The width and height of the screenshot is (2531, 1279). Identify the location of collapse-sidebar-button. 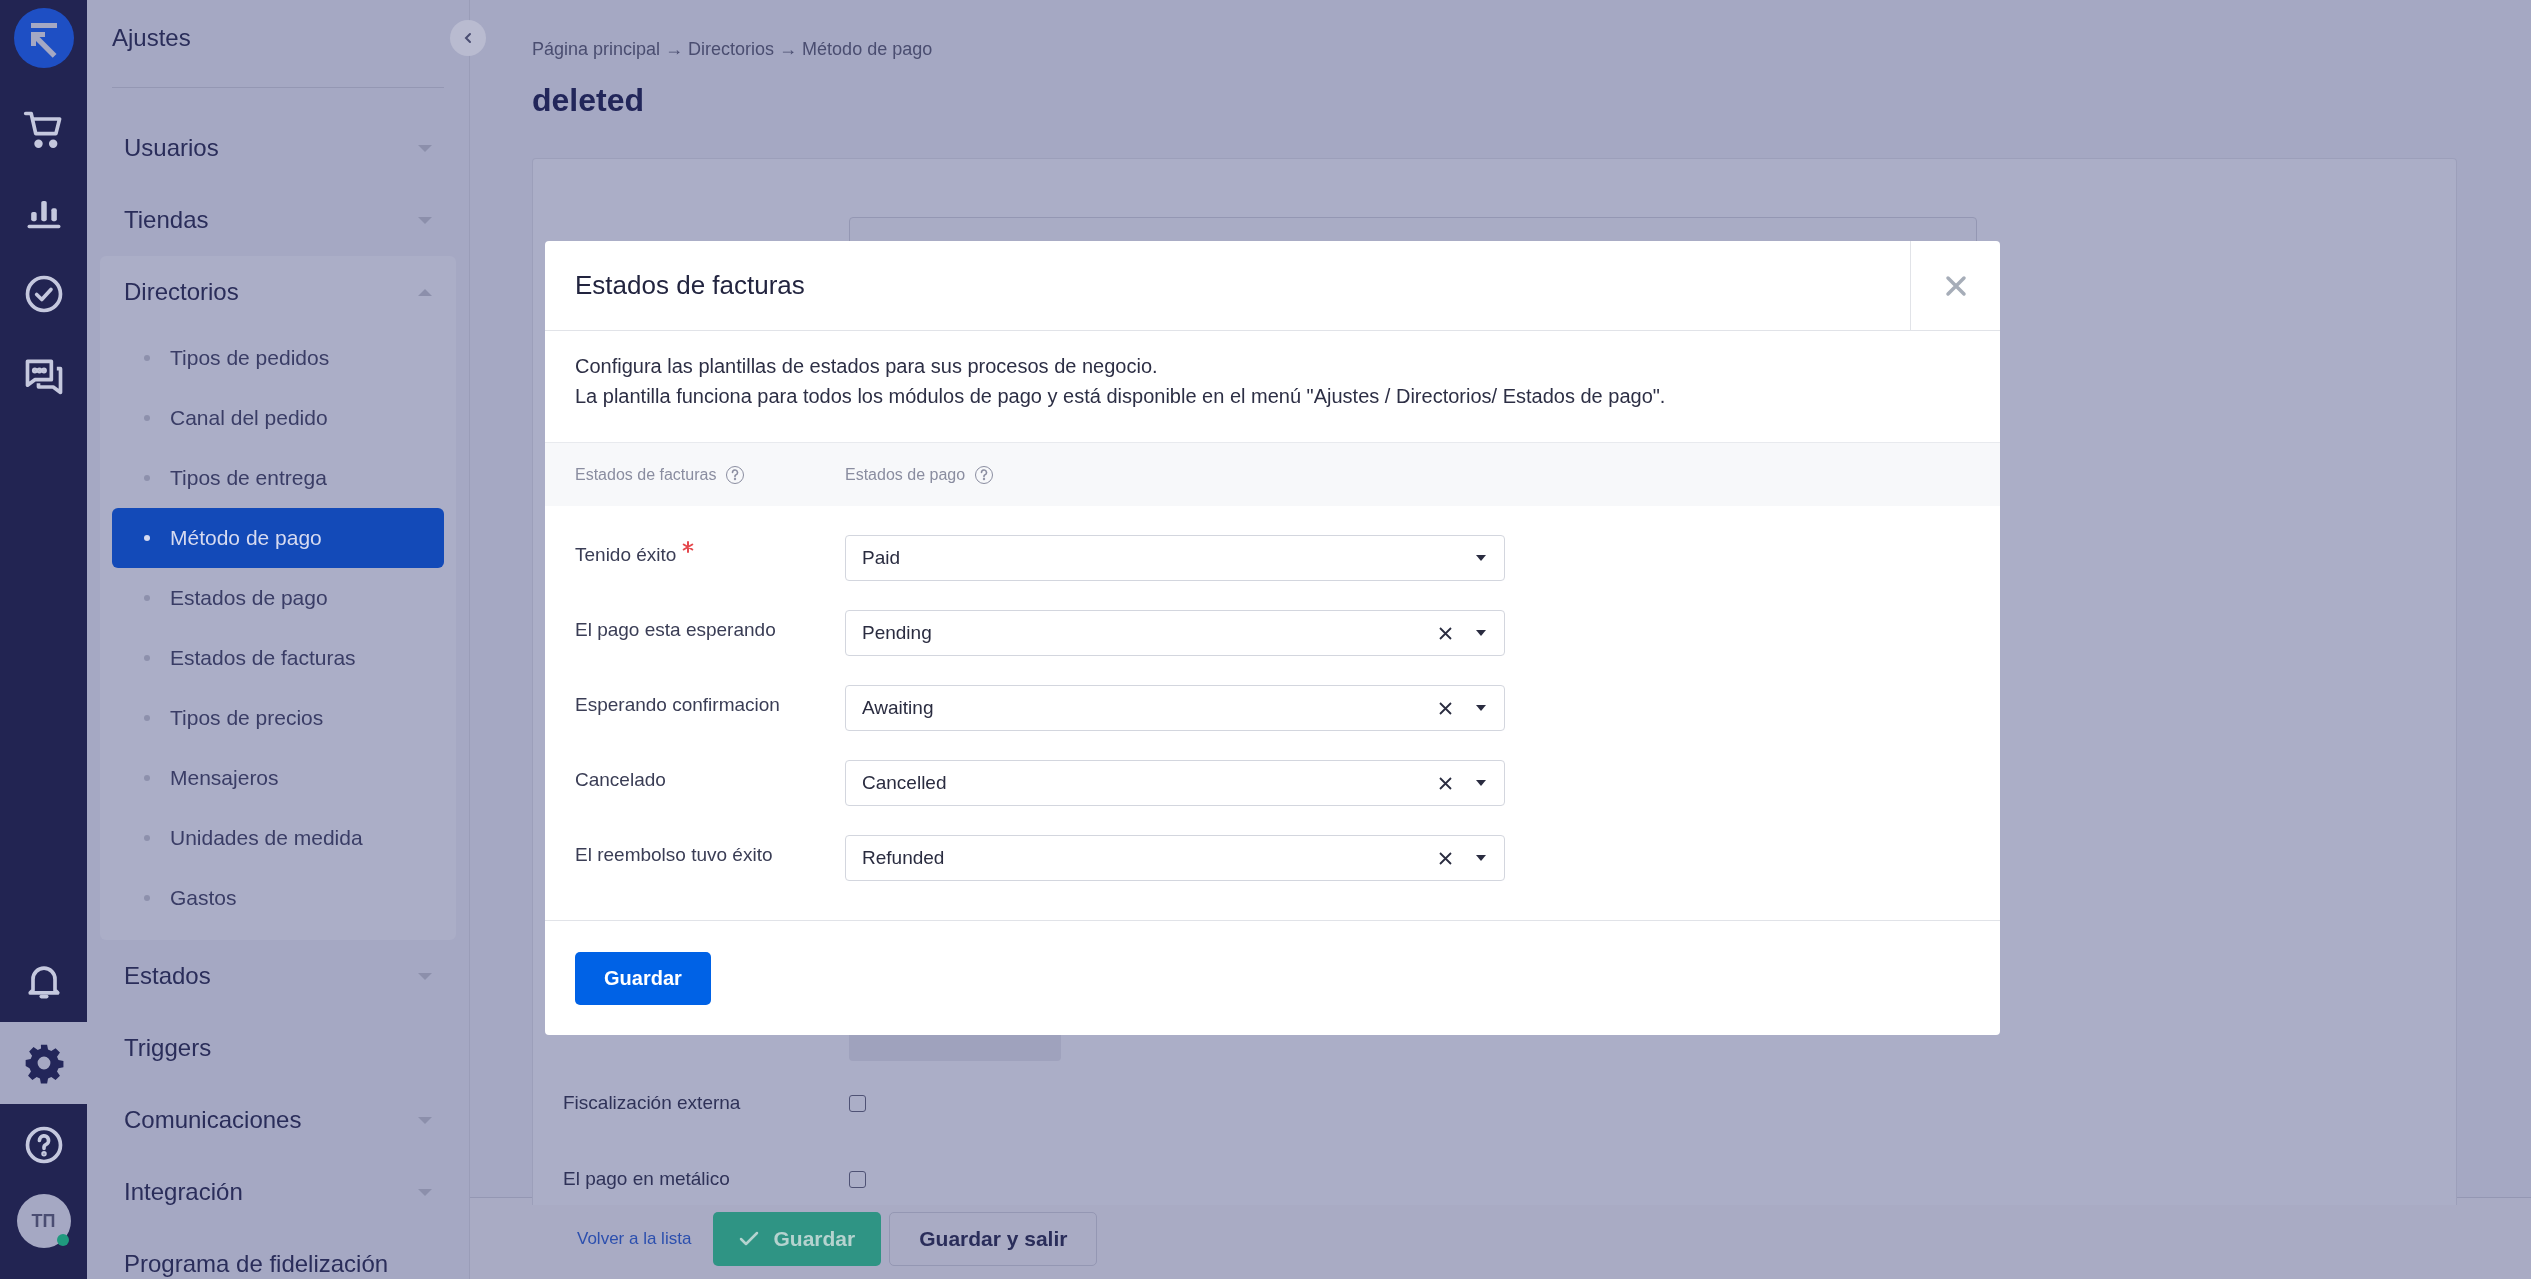
(468, 38).